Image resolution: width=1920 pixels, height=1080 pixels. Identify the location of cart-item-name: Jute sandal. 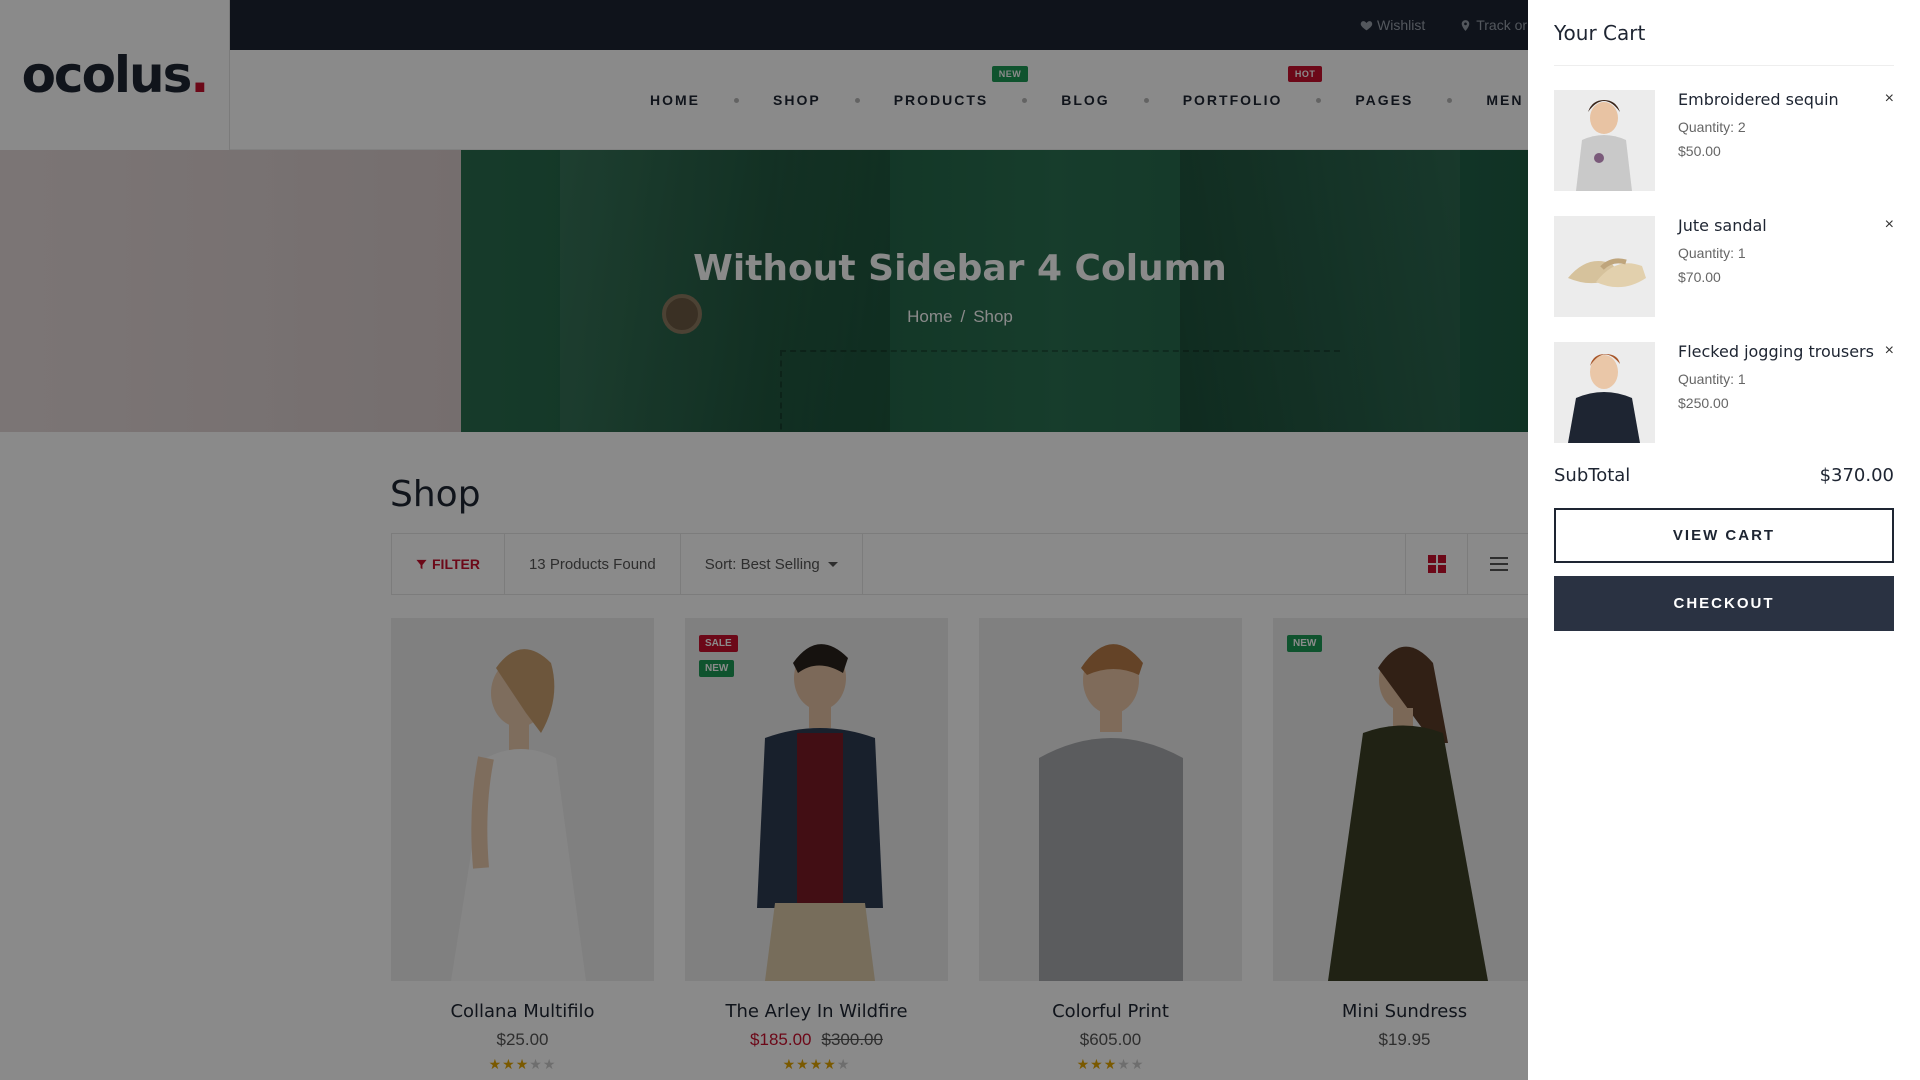
(1722, 225).